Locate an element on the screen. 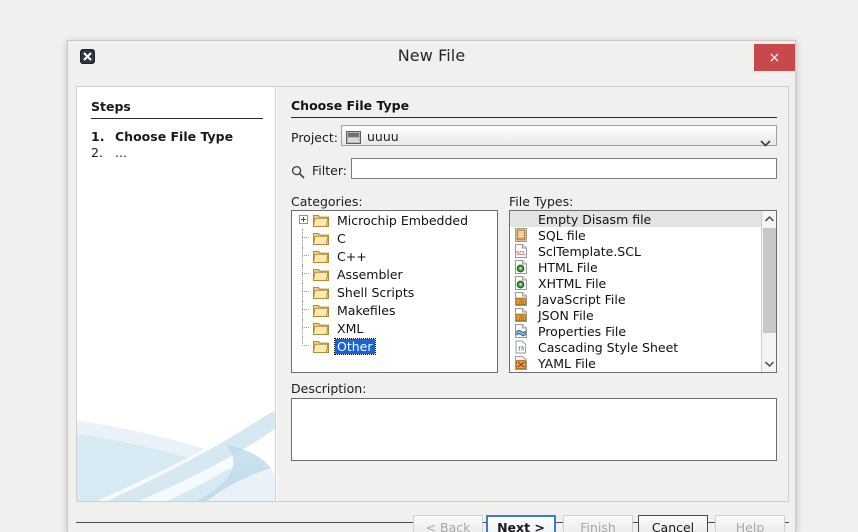  close-icon: × is located at coordinates (774, 57).